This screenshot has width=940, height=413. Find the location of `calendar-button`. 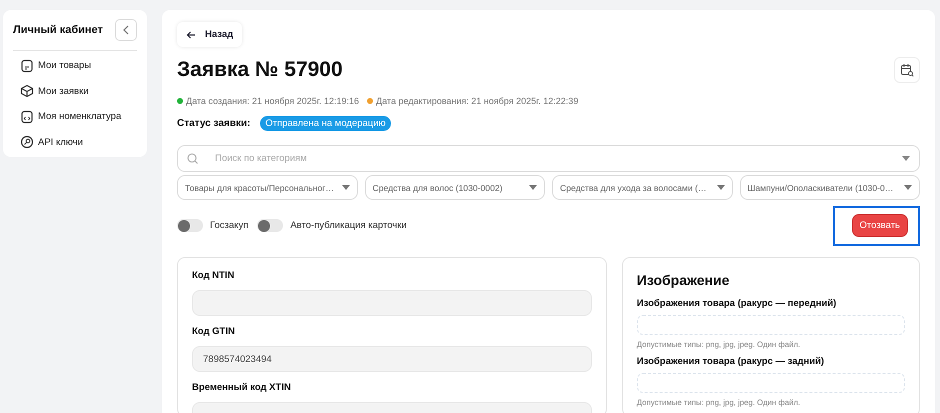

calendar-button is located at coordinates (907, 70).